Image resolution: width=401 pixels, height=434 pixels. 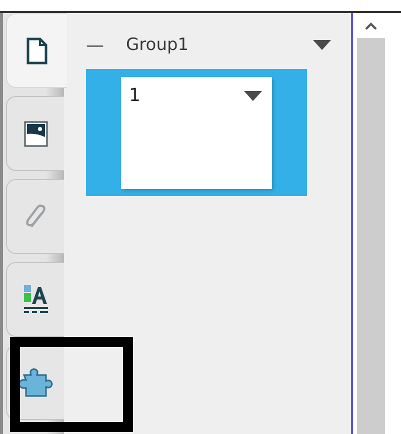 I want to click on text-style-icon, so click(x=35, y=300).